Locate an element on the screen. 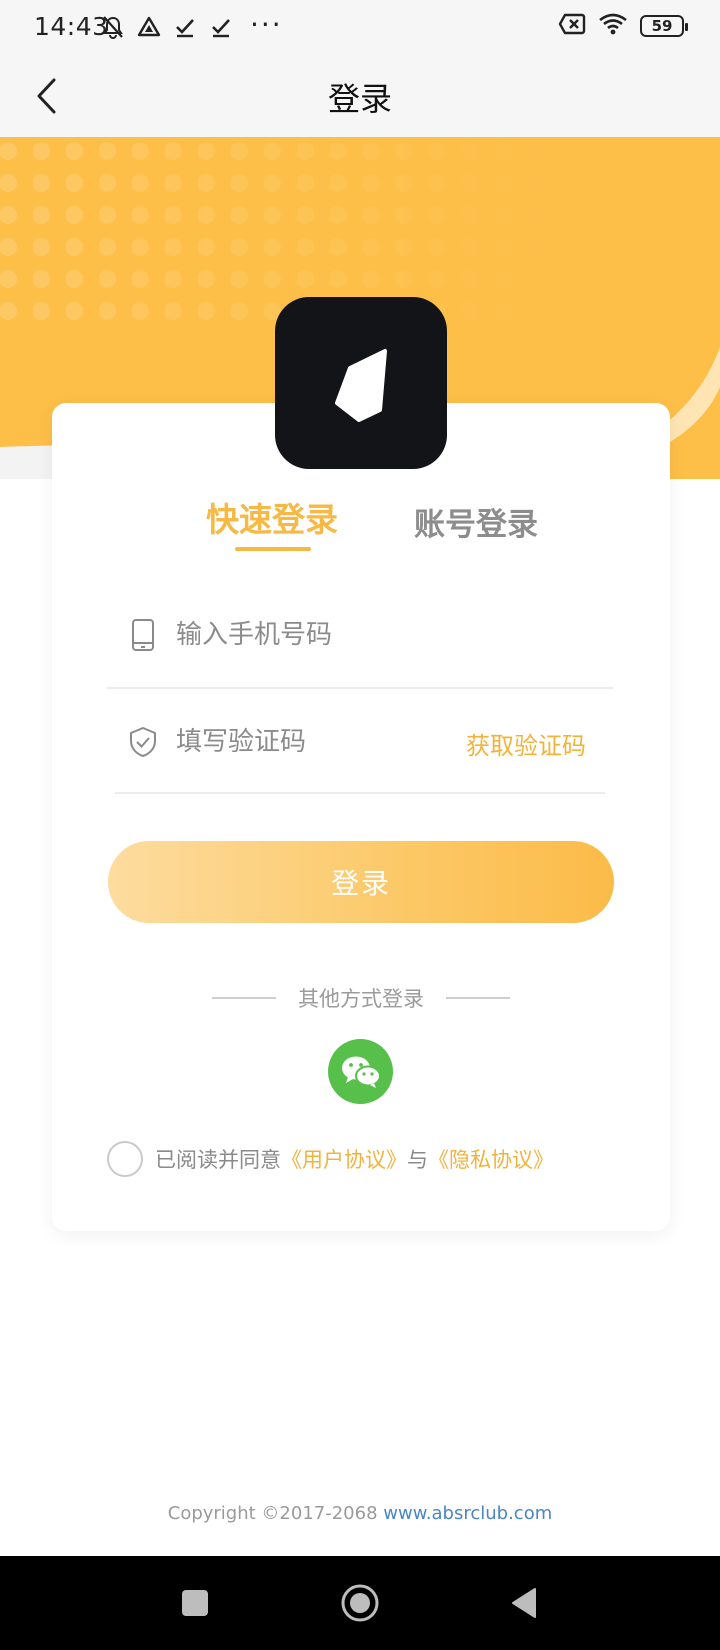 This screenshot has width=720, height=1650. home-icon is located at coordinates (360, 1603).